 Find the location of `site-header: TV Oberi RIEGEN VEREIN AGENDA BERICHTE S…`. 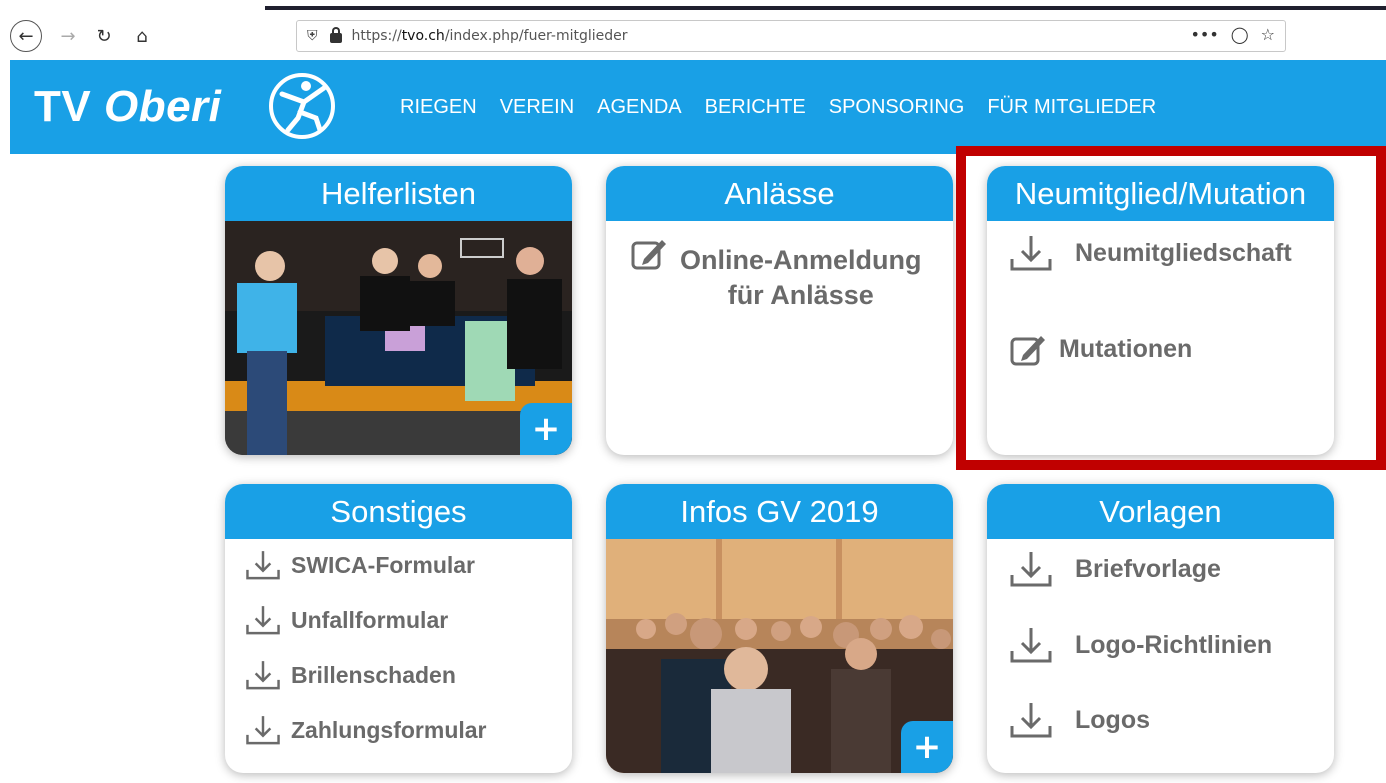

site-header: TV Oberi RIEGEN VEREIN AGENDA BERICHTE S… is located at coordinates (698, 107).